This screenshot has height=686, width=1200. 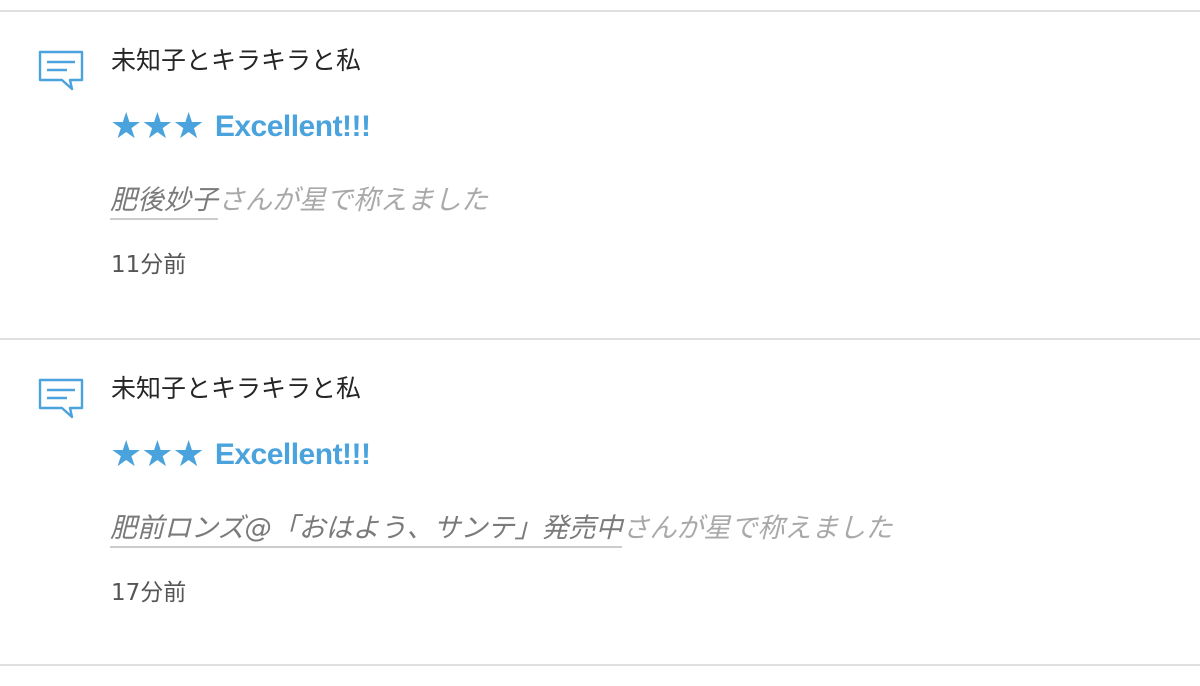 What do you see at coordinates (149, 265) in the screenshot?
I see `timestamp: 11分前` at bounding box center [149, 265].